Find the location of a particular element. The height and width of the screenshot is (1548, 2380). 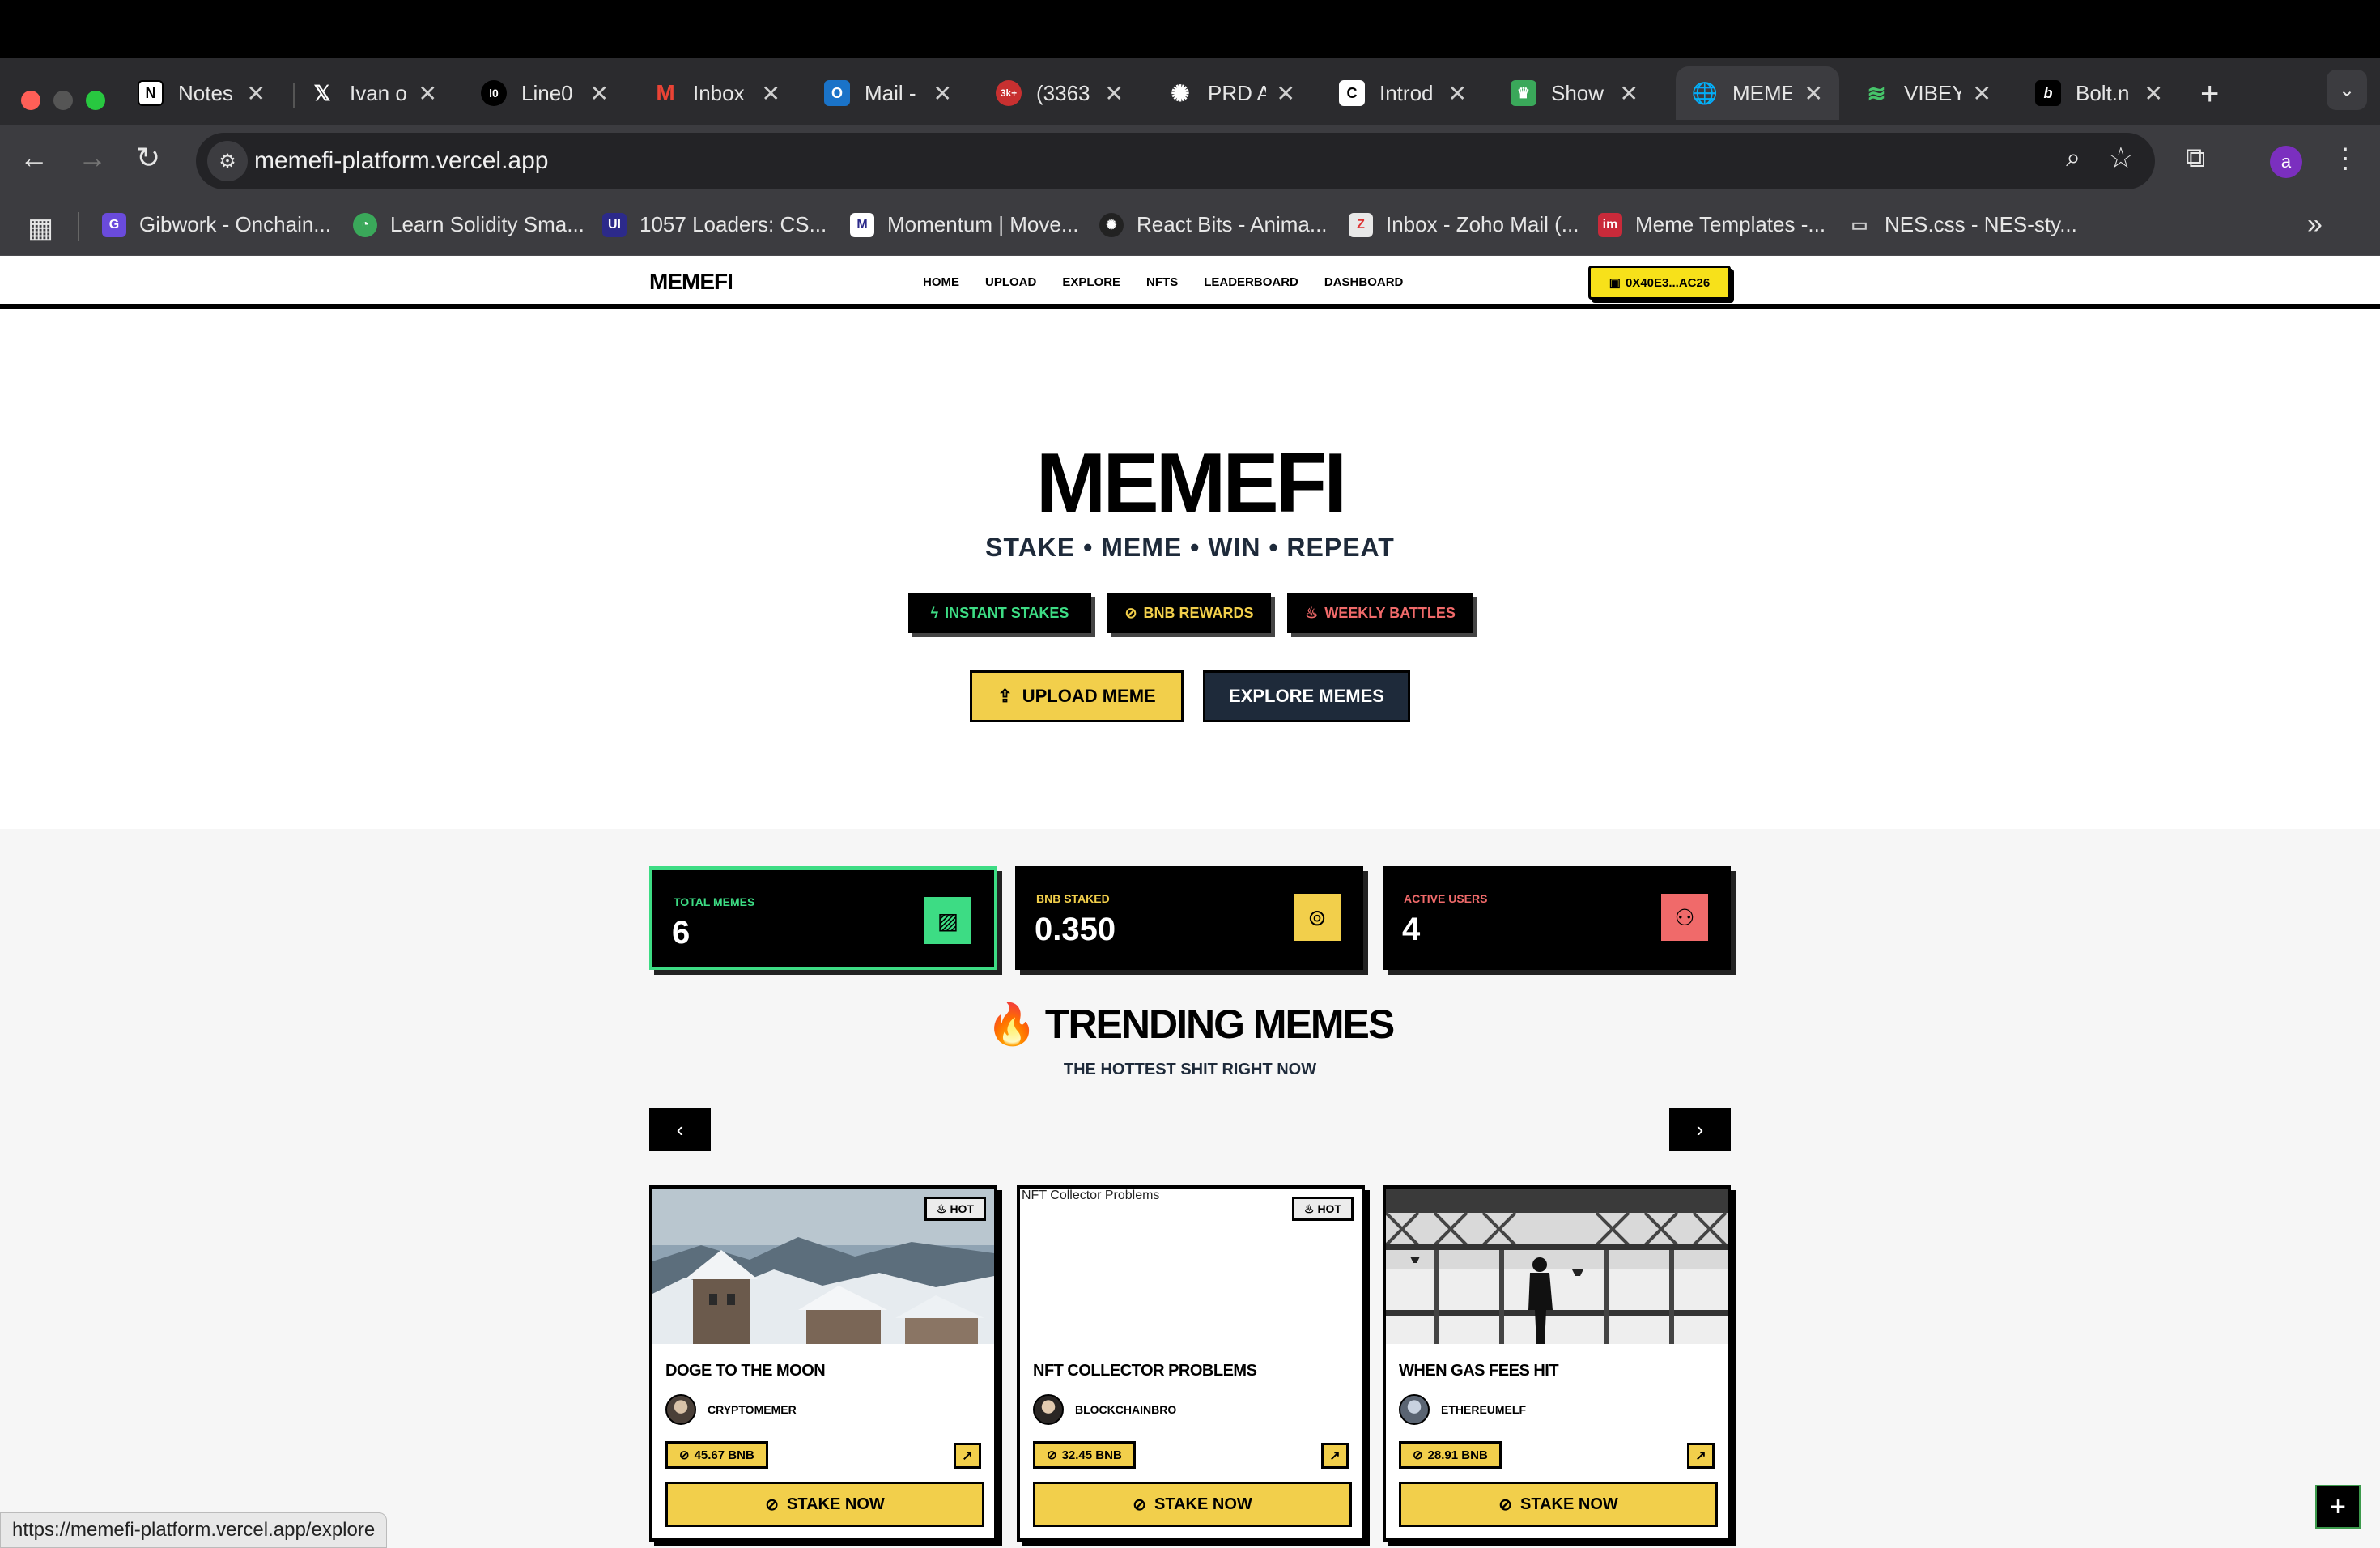

image-icon: ▨ is located at coordinates (947, 920).